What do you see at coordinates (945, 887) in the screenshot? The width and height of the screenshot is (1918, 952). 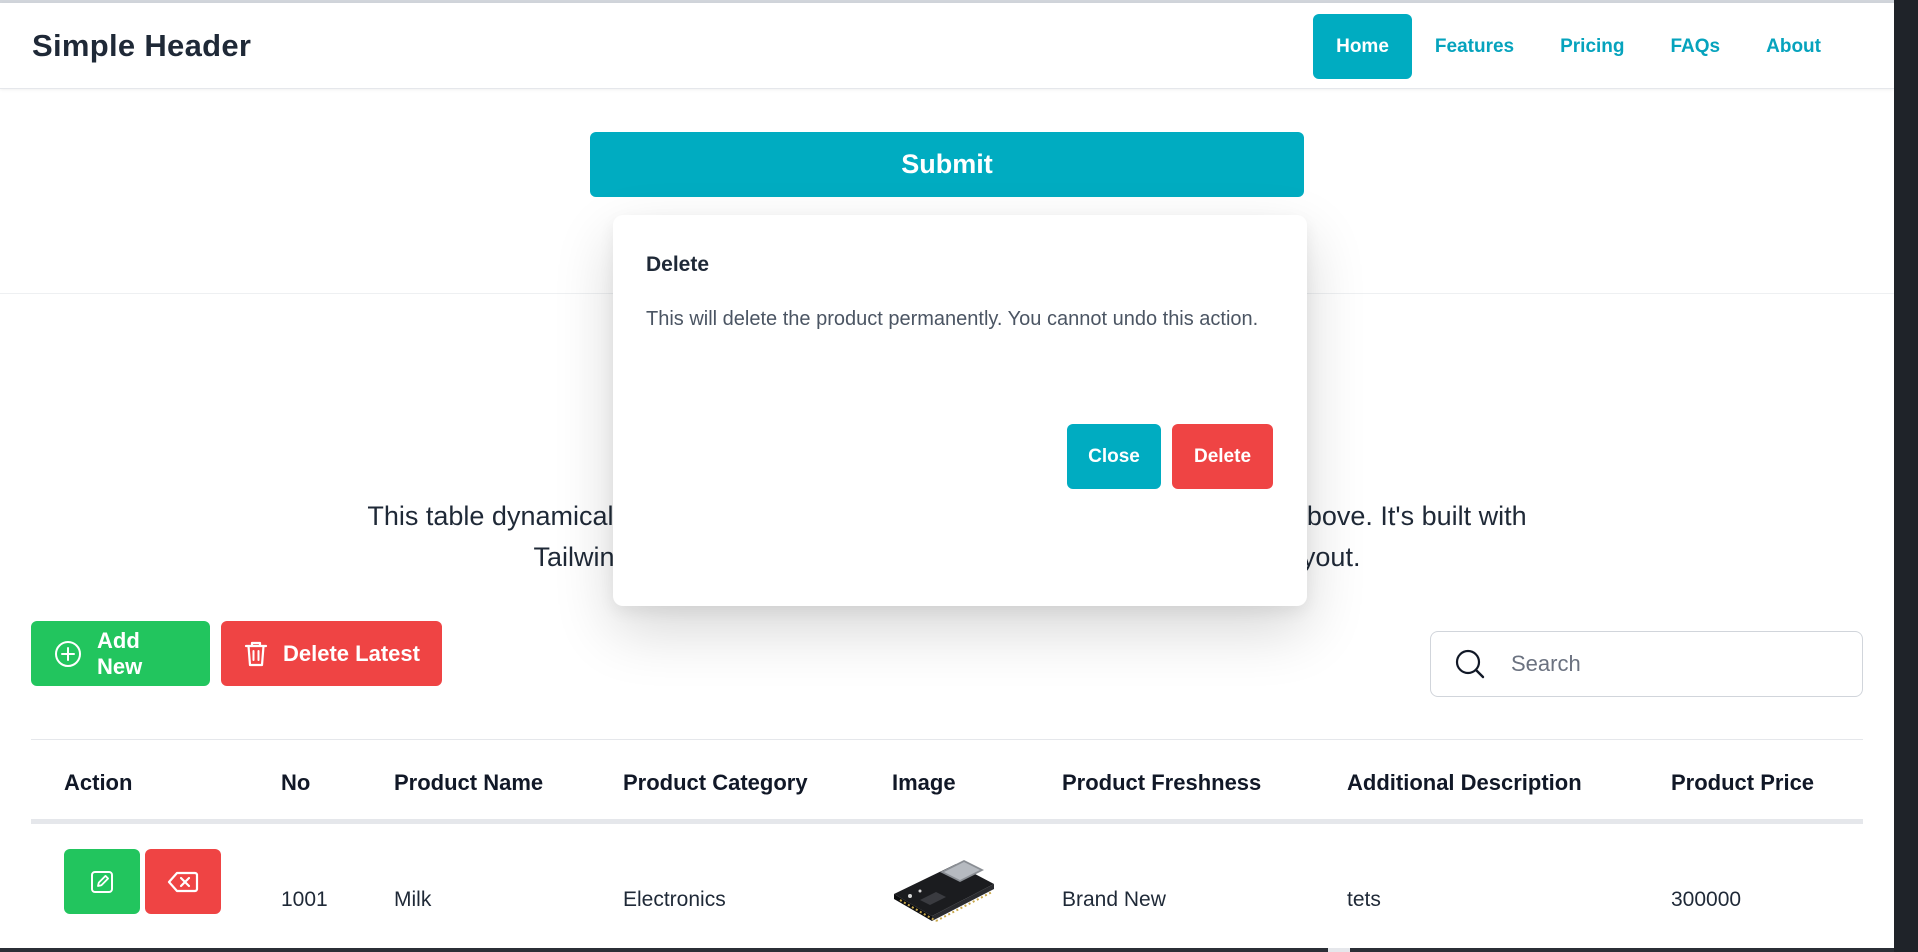 I see `product-image` at bounding box center [945, 887].